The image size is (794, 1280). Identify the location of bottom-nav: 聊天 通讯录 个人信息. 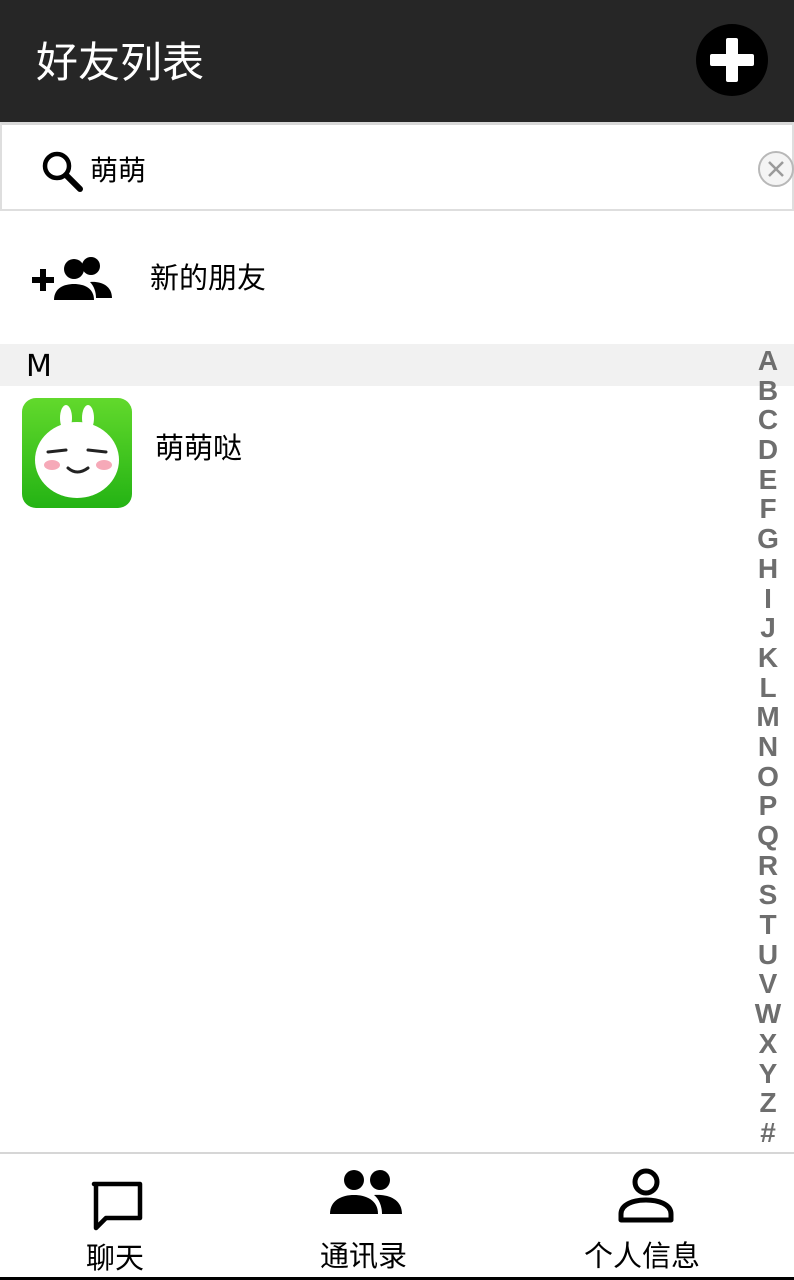
(397, 1216).